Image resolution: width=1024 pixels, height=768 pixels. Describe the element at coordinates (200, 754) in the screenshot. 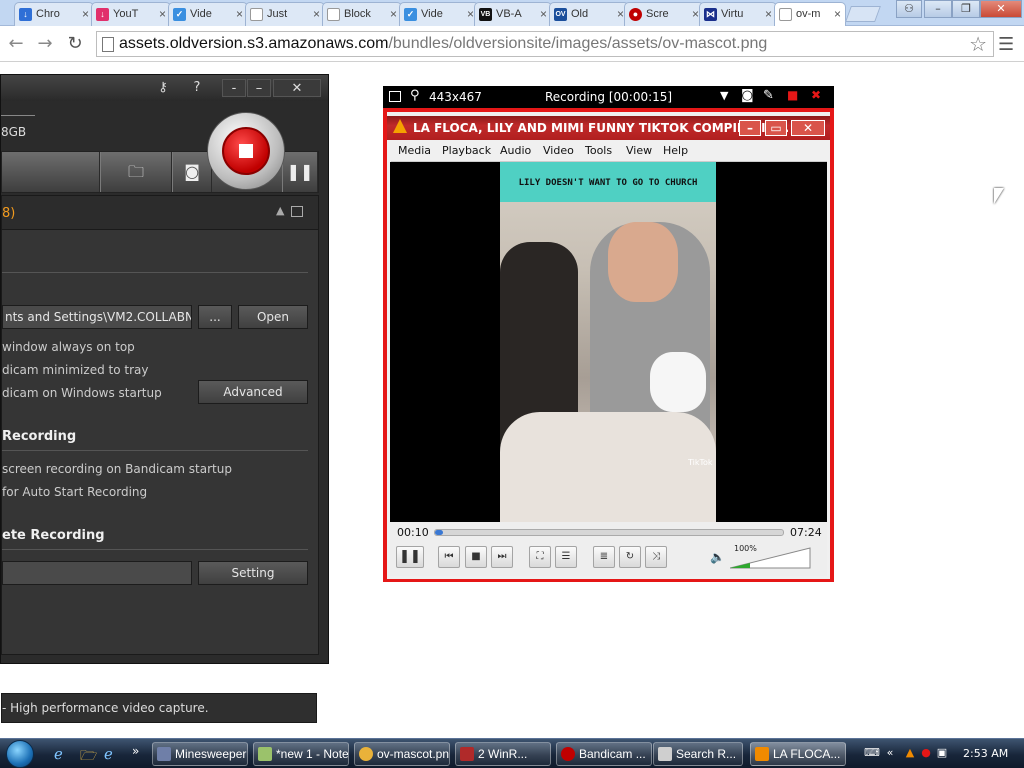

I see `taskbar-item-minesweeper: Minesweeper` at that location.